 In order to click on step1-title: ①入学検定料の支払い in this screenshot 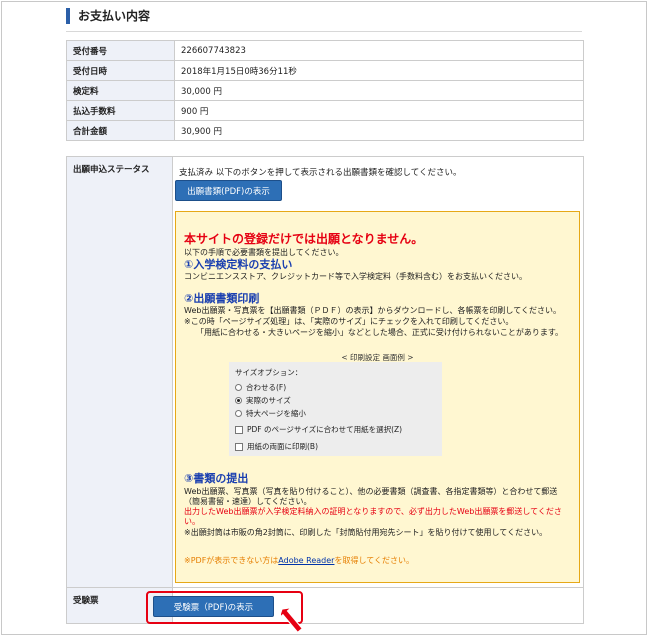, I will do `click(238, 264)`.